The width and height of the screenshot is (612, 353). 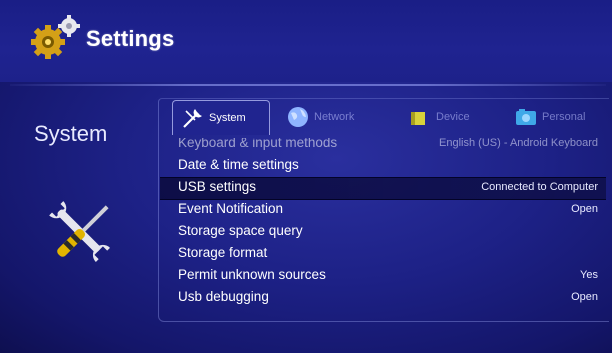 I want to click on tab-network: Network, so click(x=336, y=117).